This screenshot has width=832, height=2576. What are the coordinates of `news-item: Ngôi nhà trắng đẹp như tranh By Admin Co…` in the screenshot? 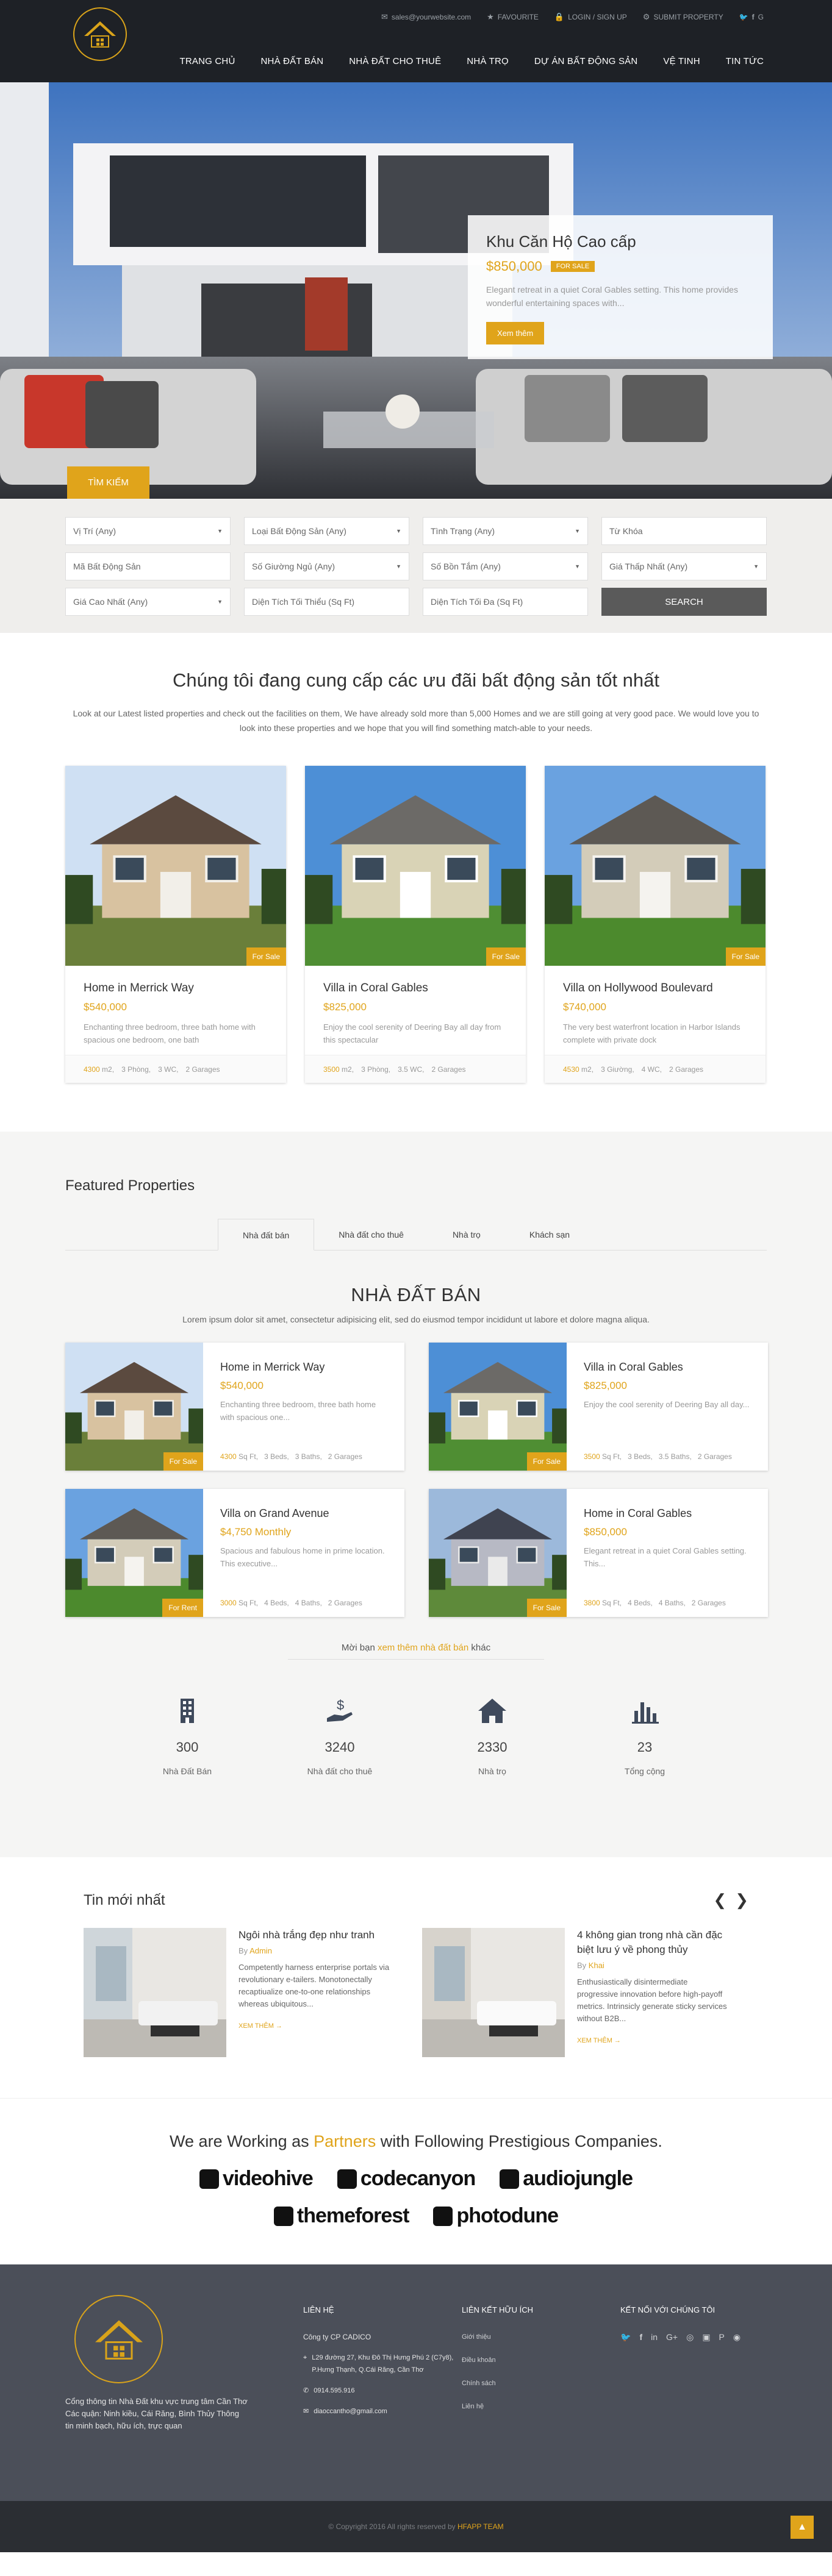 It's located at (238, 1993).